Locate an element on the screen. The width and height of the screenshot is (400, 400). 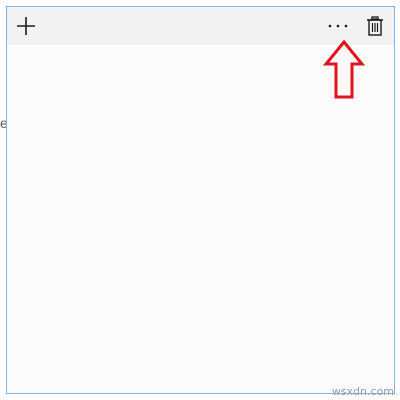
new-note-button is located at coordinates (26, 26).